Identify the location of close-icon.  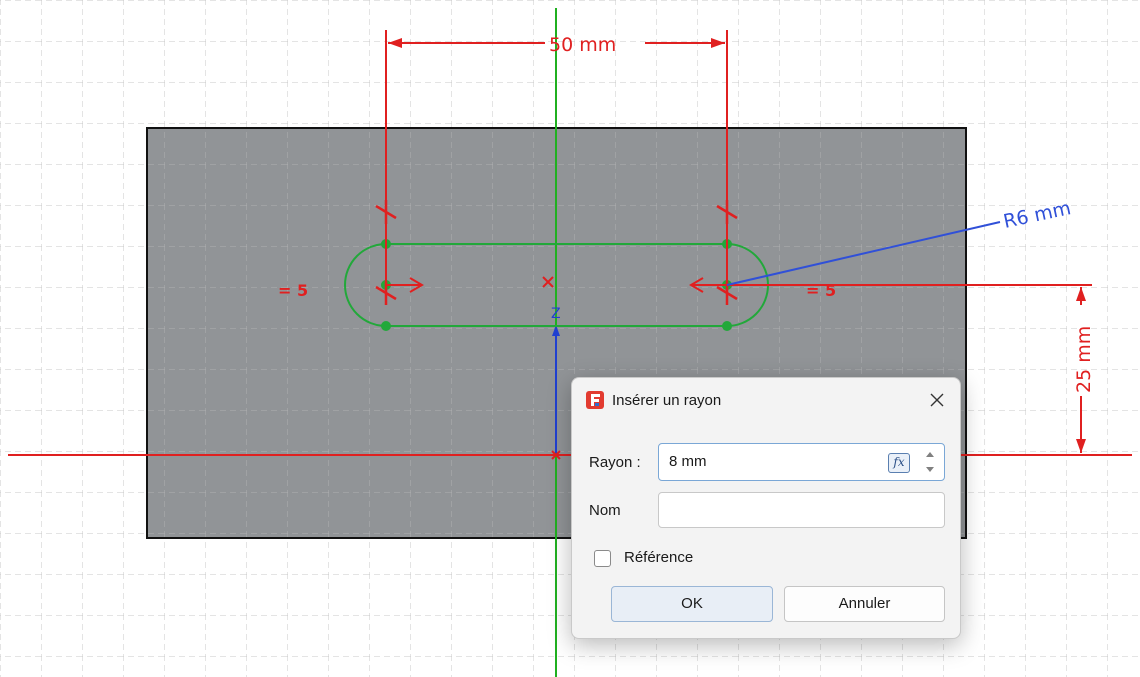
(937, 400).